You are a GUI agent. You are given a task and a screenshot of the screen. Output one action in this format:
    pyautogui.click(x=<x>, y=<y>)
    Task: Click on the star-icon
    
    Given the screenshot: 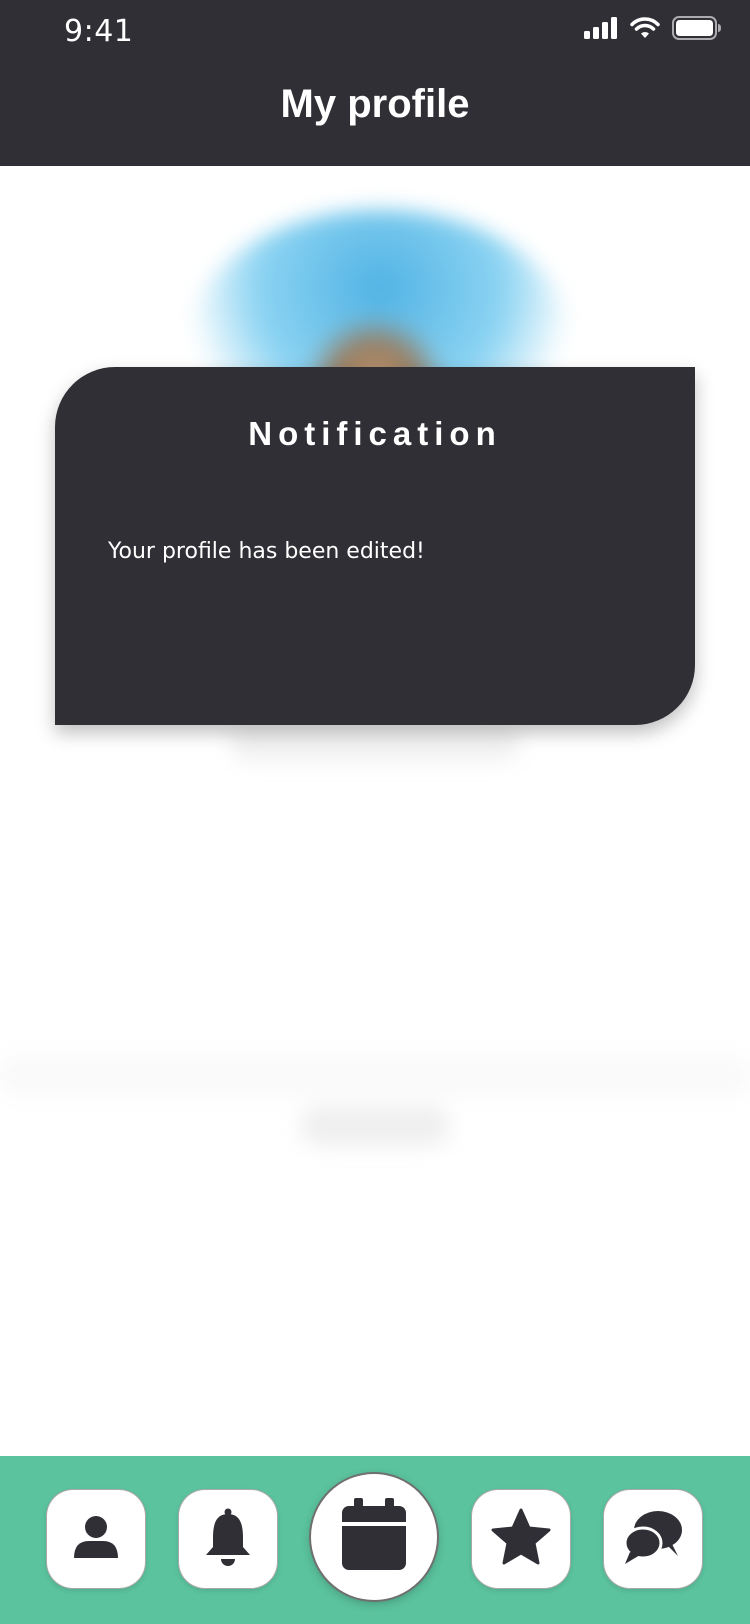 What is the action you would take?
    pyautogui.click(x=521, y=1539)
    